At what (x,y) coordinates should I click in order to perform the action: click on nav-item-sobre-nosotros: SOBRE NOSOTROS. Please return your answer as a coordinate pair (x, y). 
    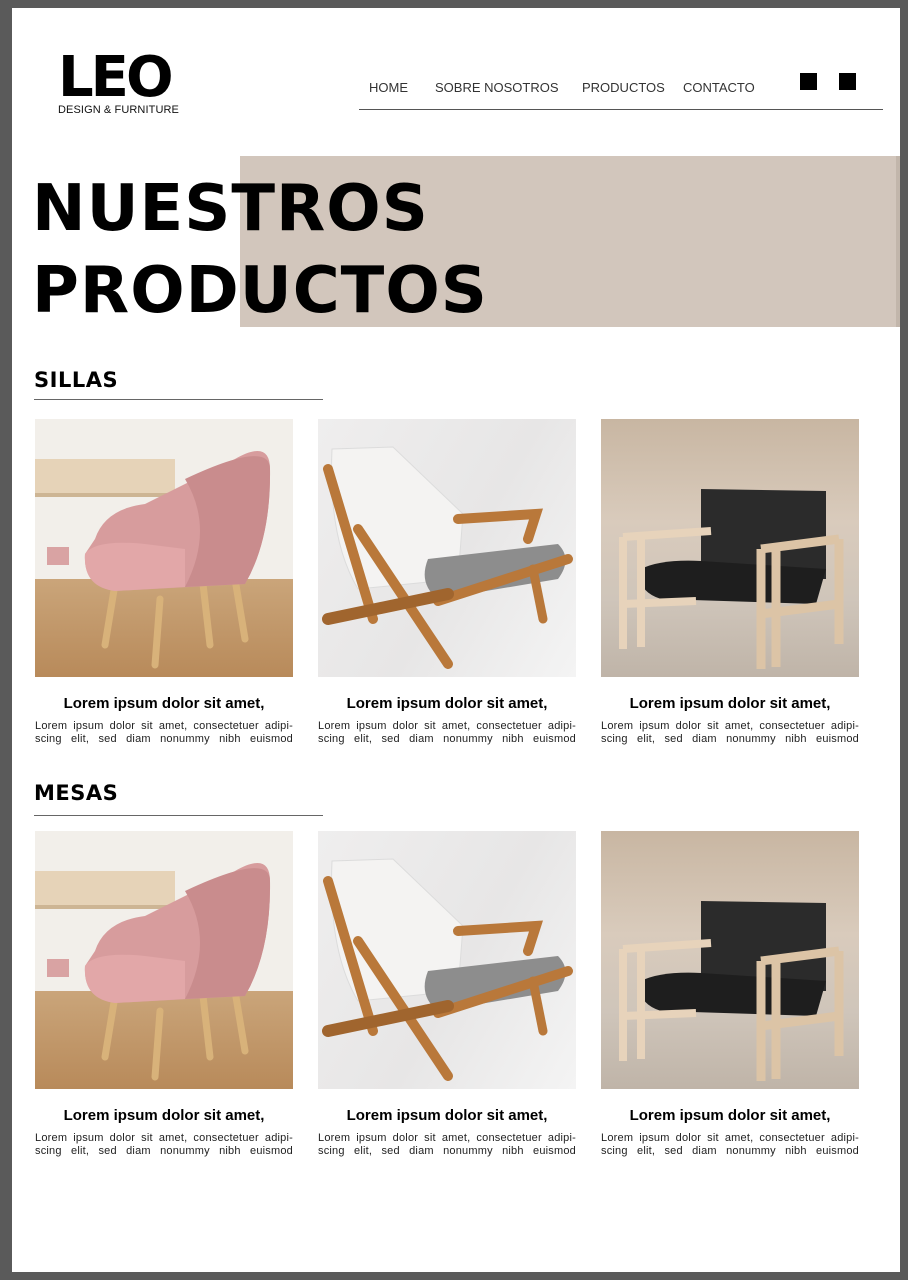
    Looking at the image, I should click on (497, 87).